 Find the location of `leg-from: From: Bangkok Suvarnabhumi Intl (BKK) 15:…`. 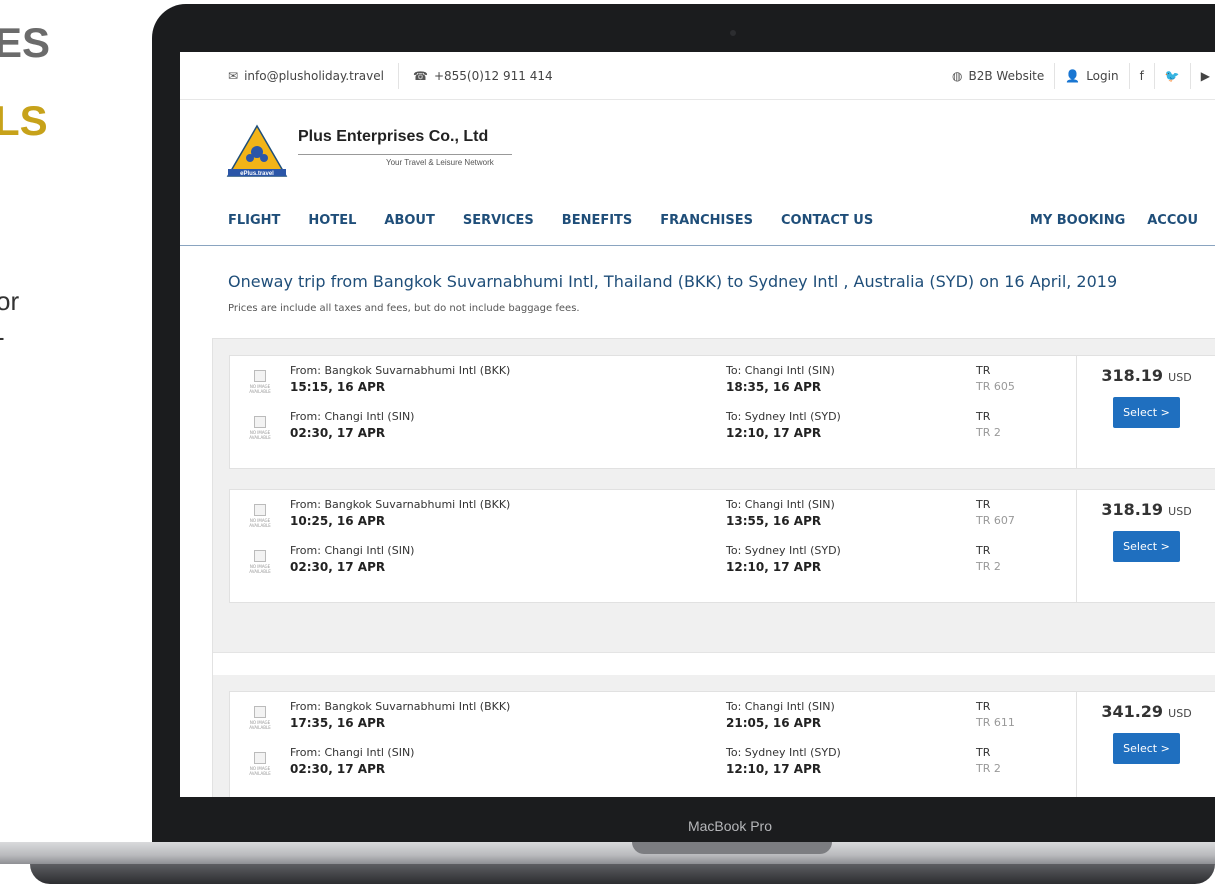

leg-from: From: Bangkok Suvarnabhumi Intl (BKK) 15:… is located at coordinates (508, 387).